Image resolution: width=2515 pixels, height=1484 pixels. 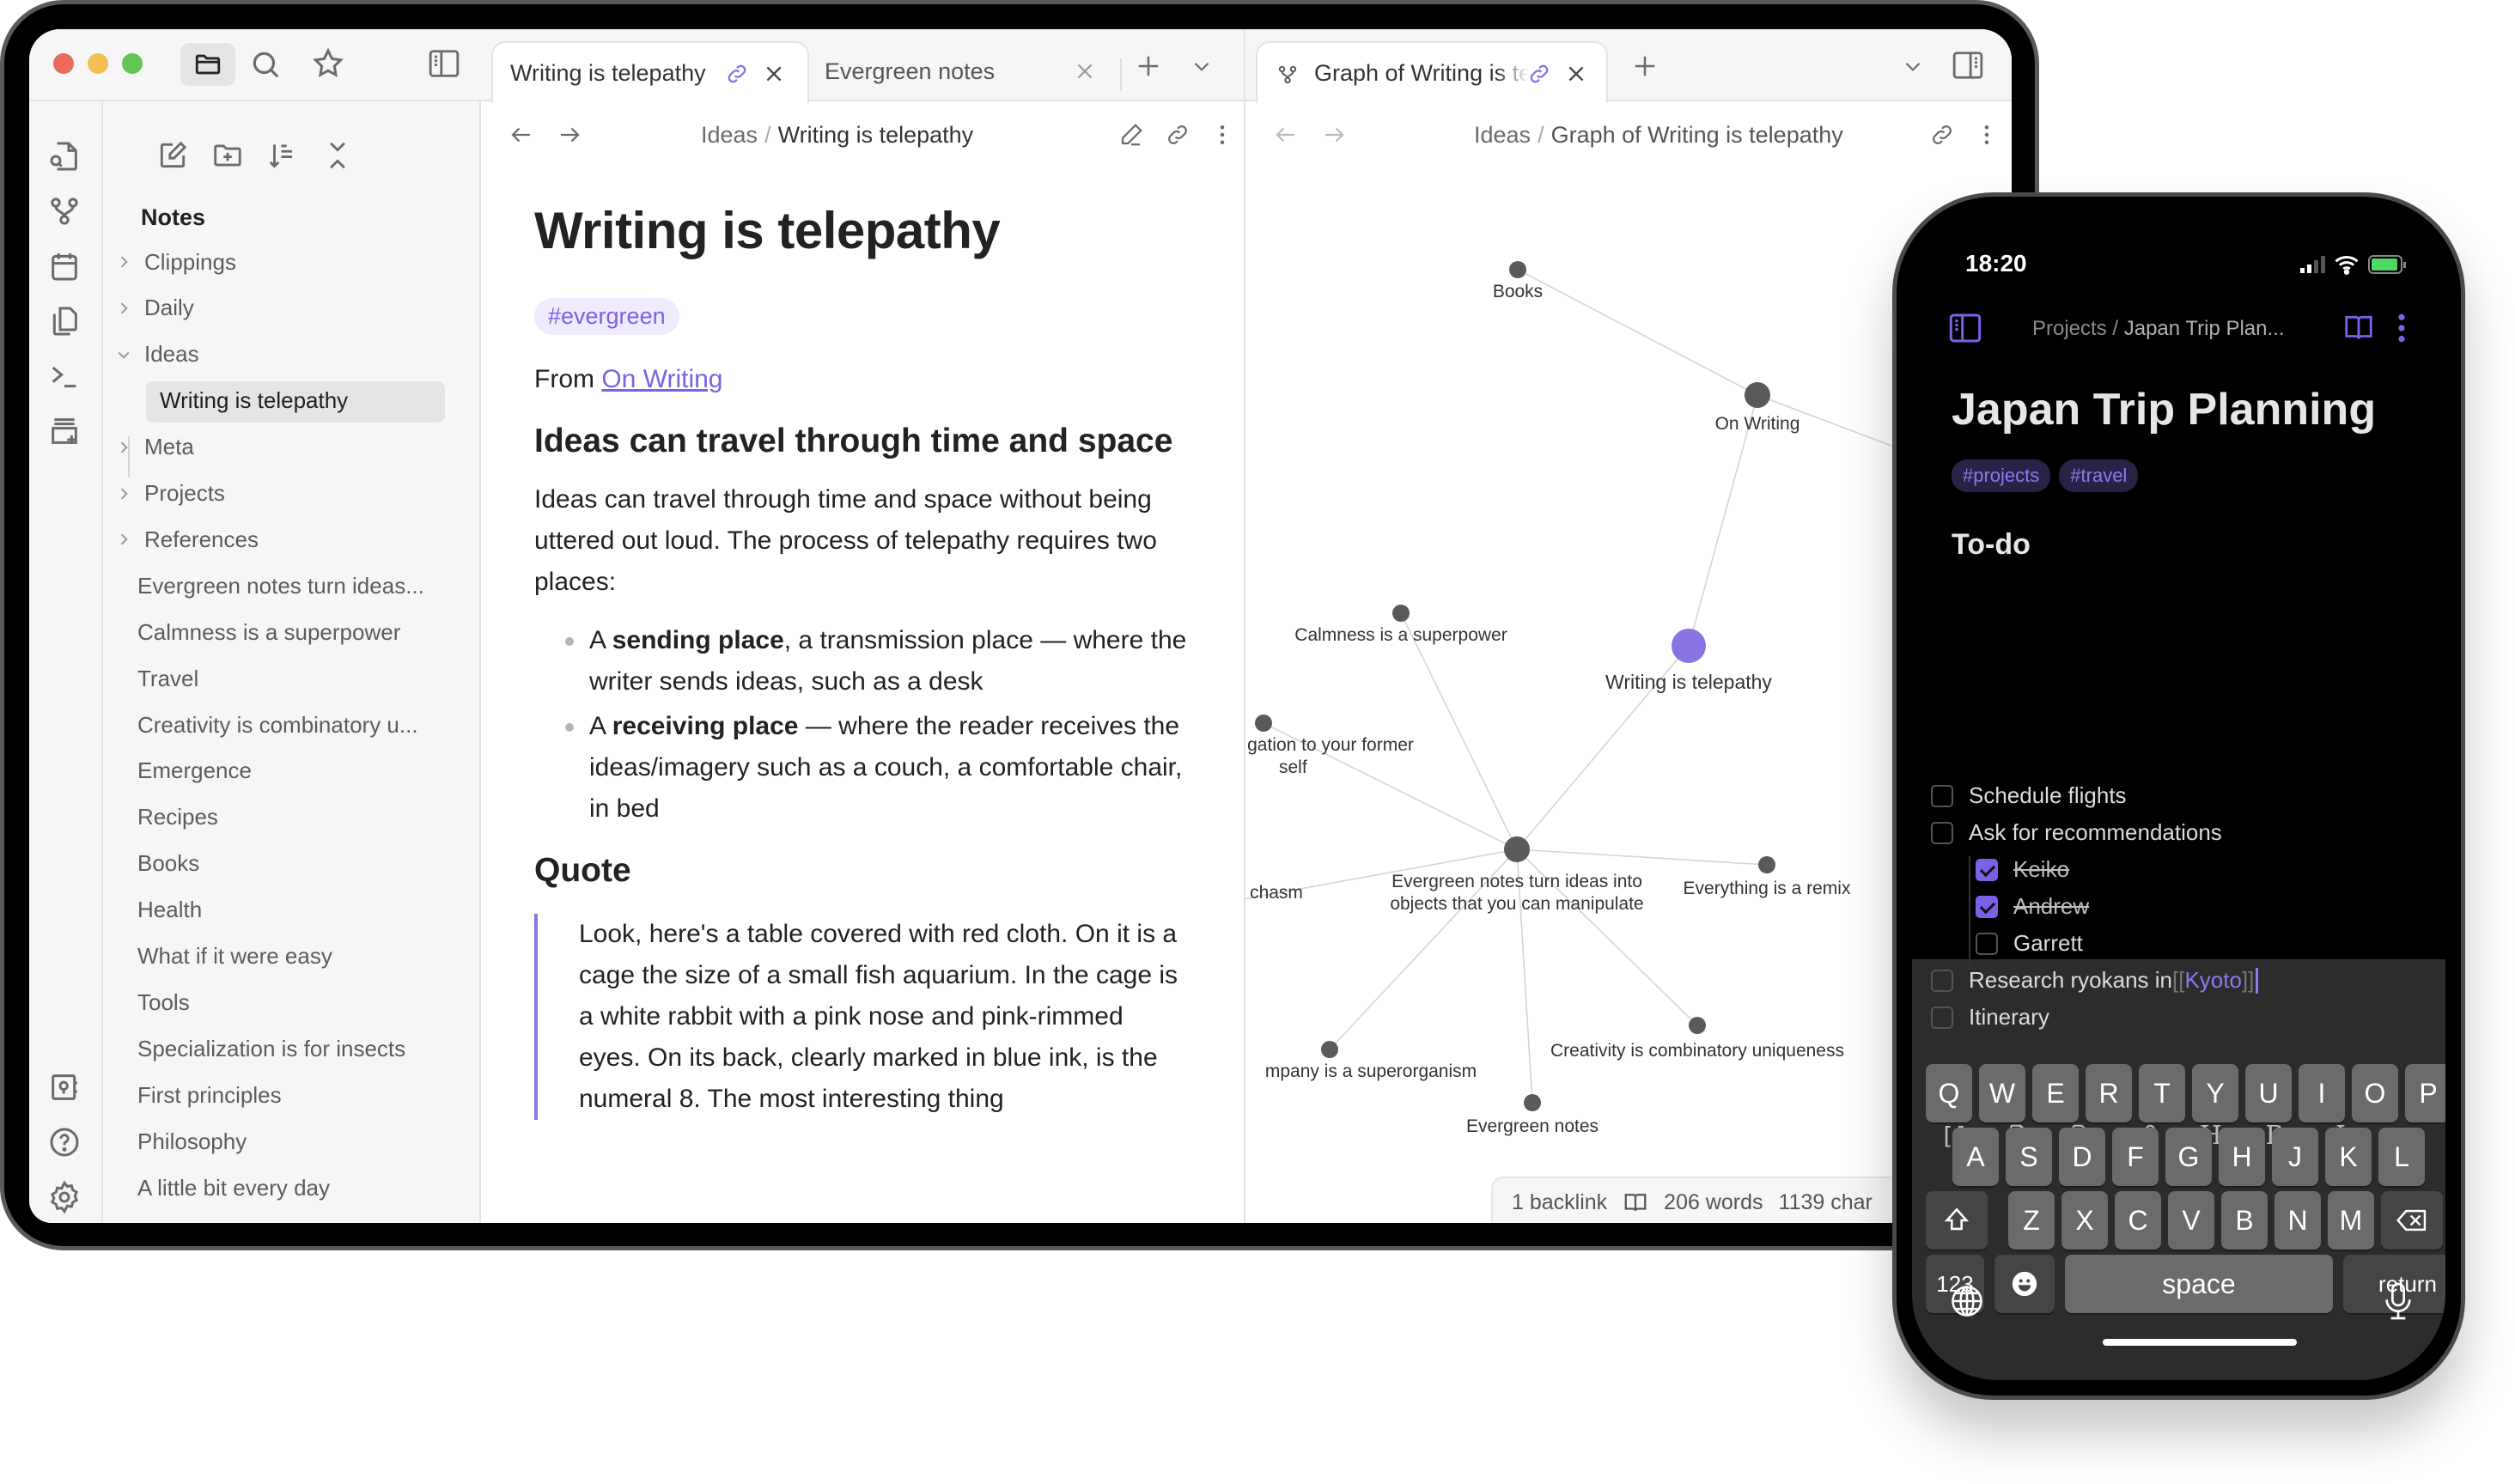 What do you see at coordinates (292, 771) in the screenshot?
I see `file-item: Emergence` at bounding box center [292, 771].